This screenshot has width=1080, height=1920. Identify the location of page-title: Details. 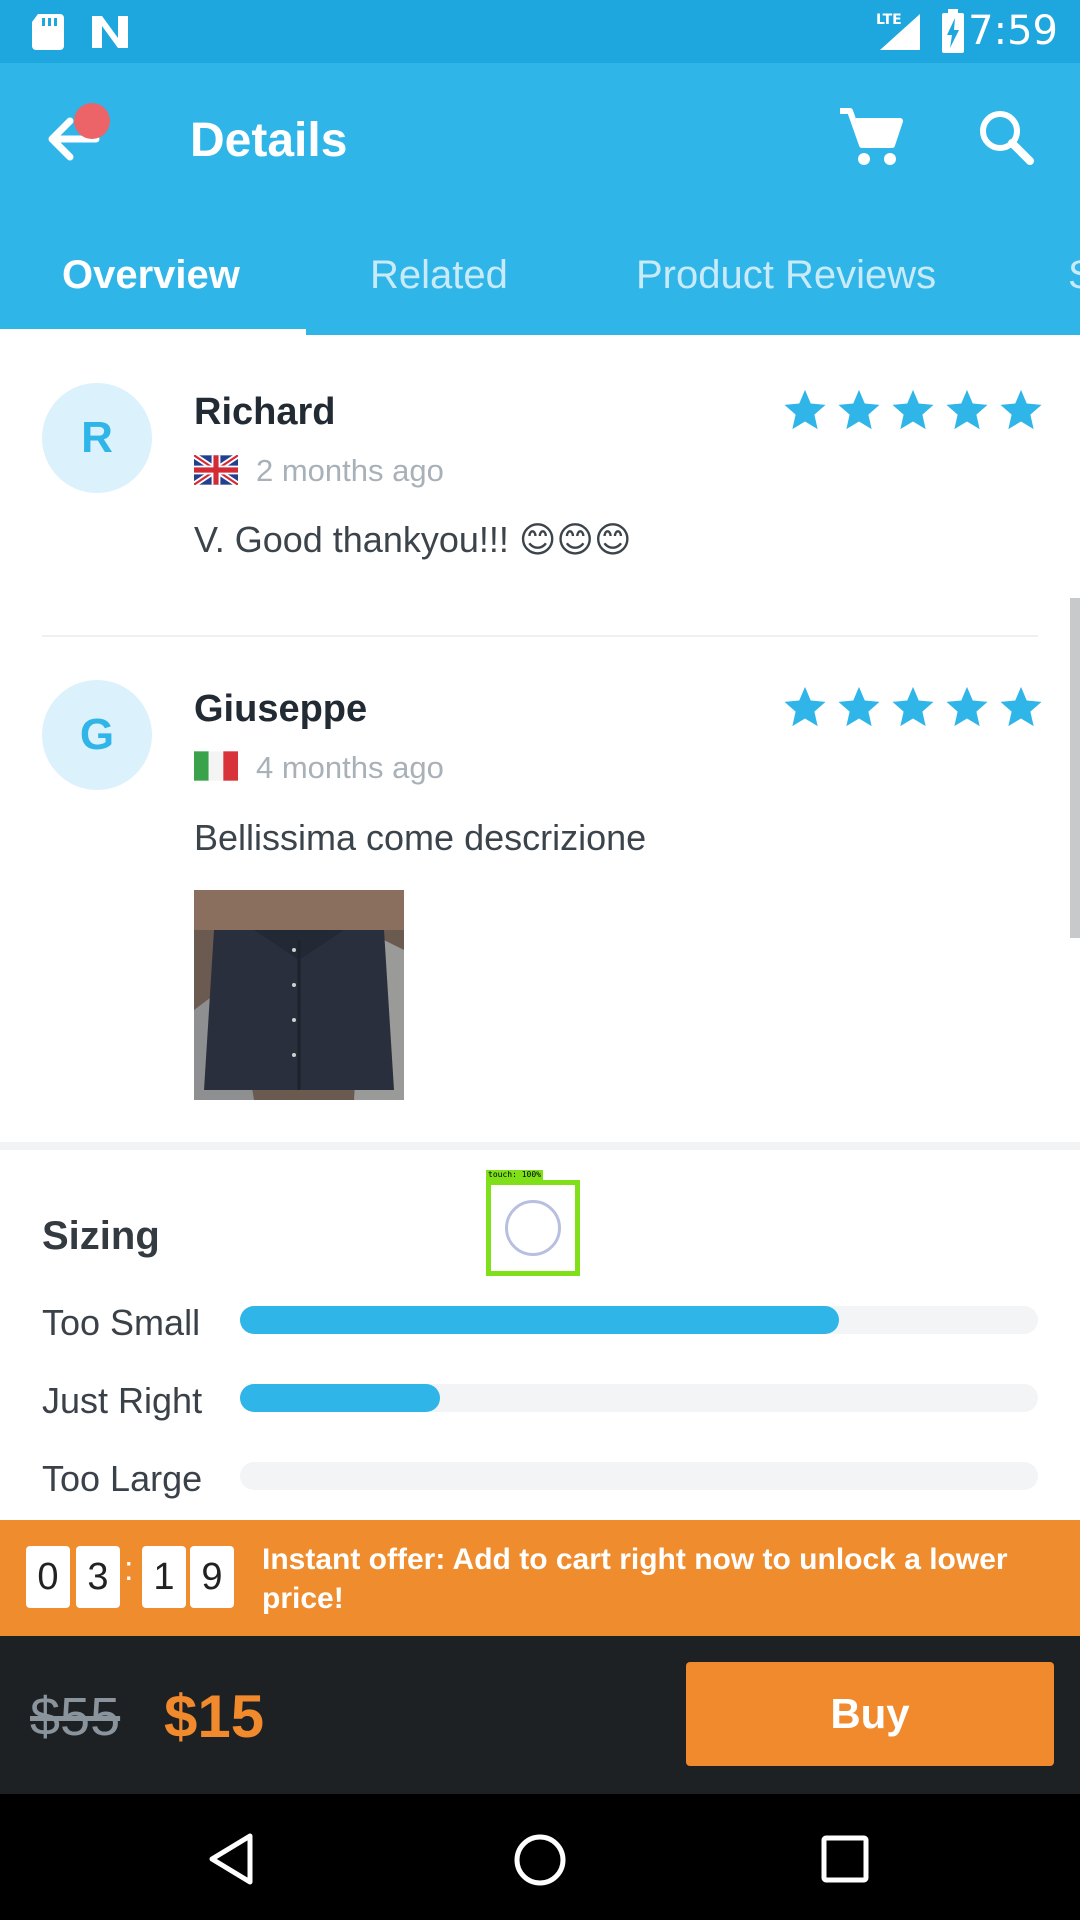
(269, 140).